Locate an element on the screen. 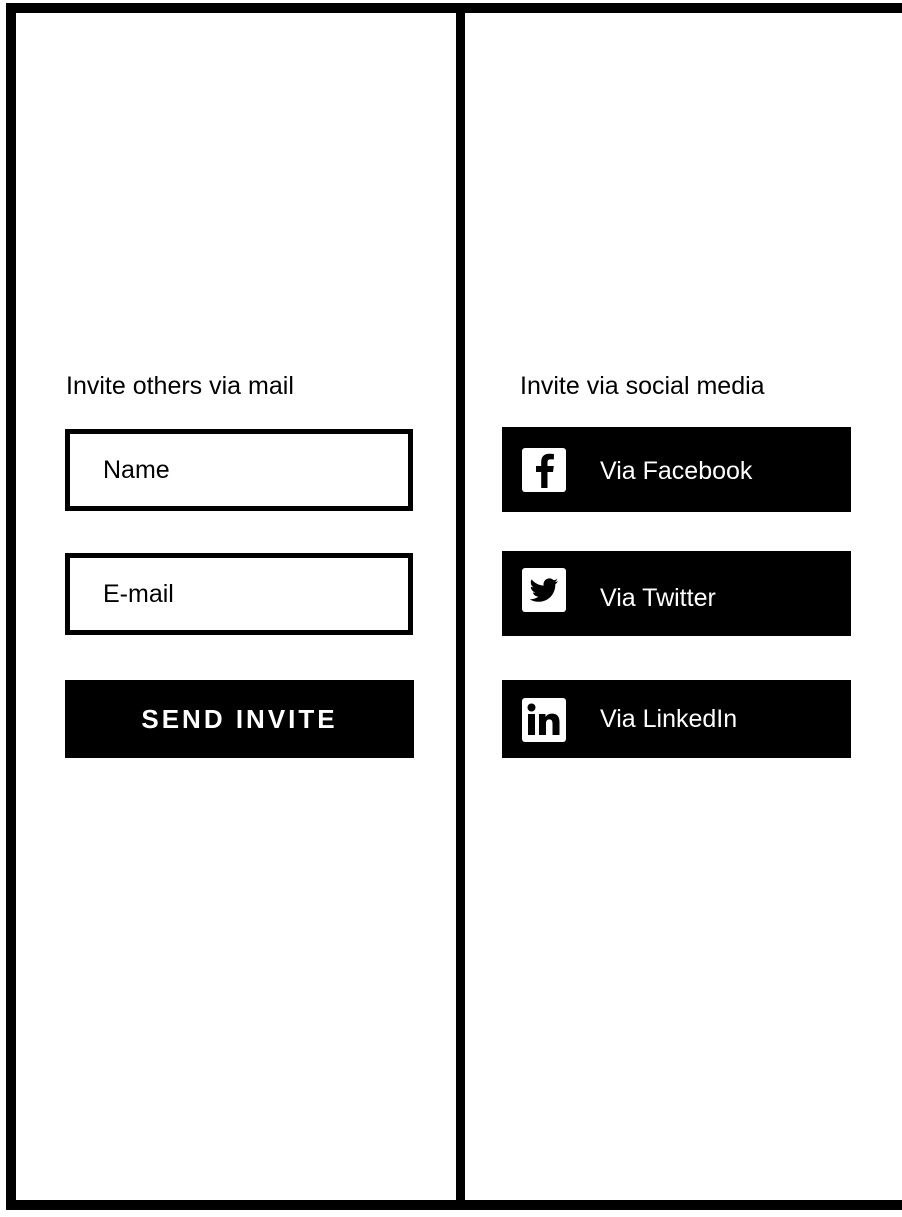  social-invite-heading: Invite via social media is located at coordinates (642, 386).